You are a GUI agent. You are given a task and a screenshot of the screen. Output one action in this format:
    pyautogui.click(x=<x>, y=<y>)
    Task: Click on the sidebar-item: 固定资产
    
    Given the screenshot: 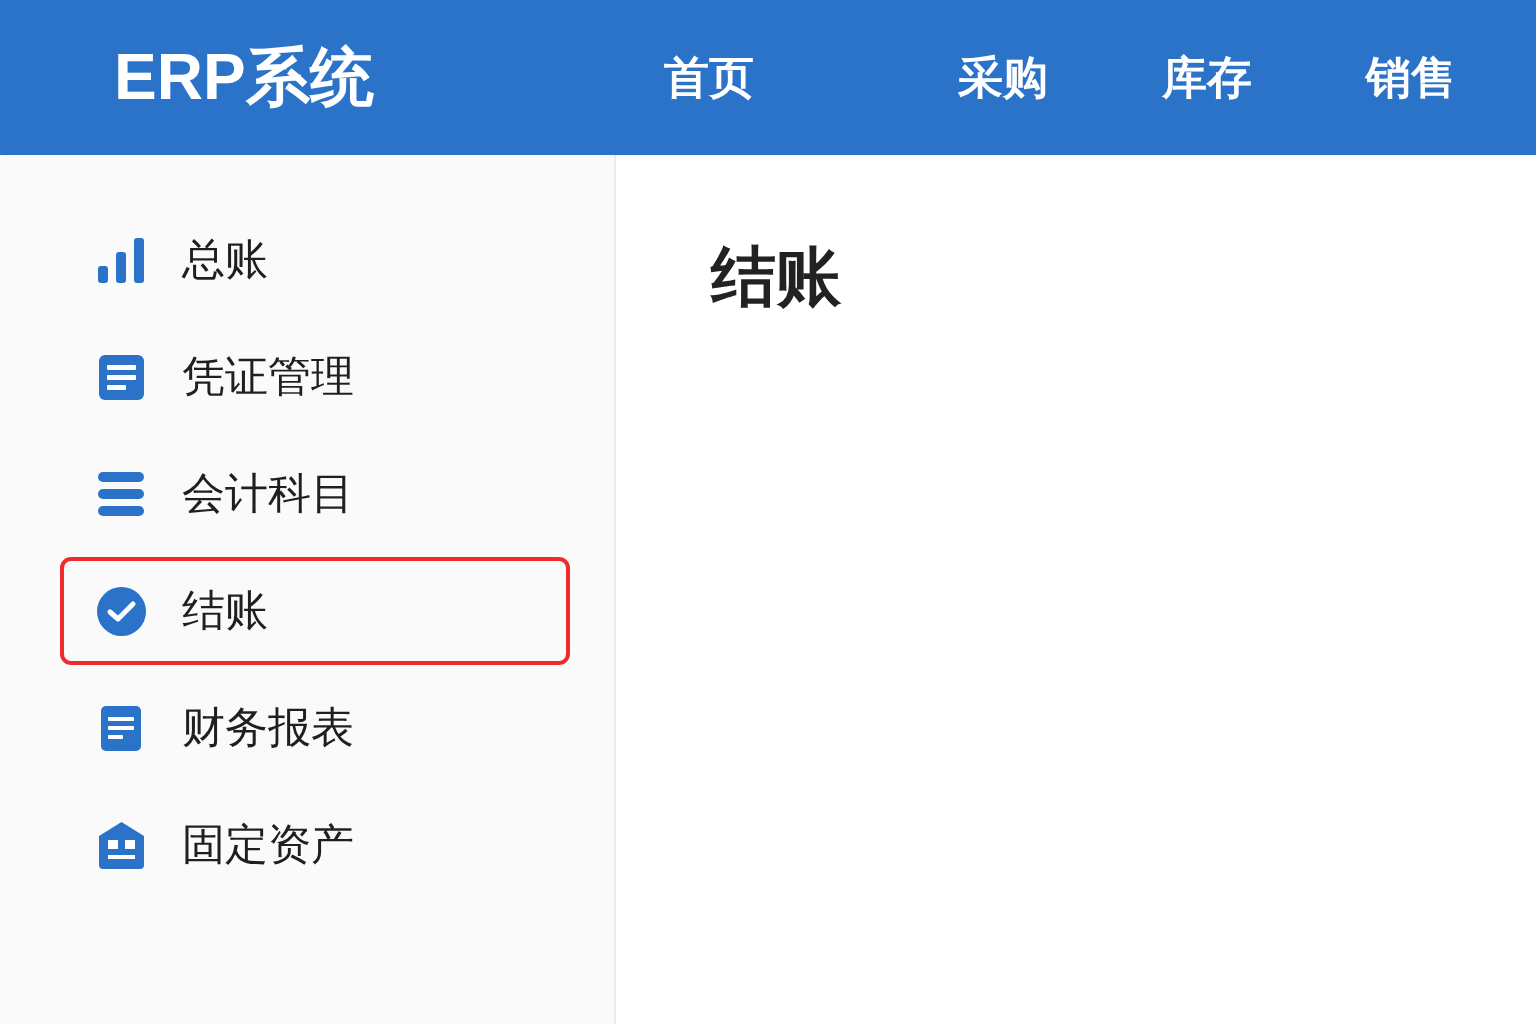 What is the action you would take?
    pyautogui.click(x=315, y=845)
    